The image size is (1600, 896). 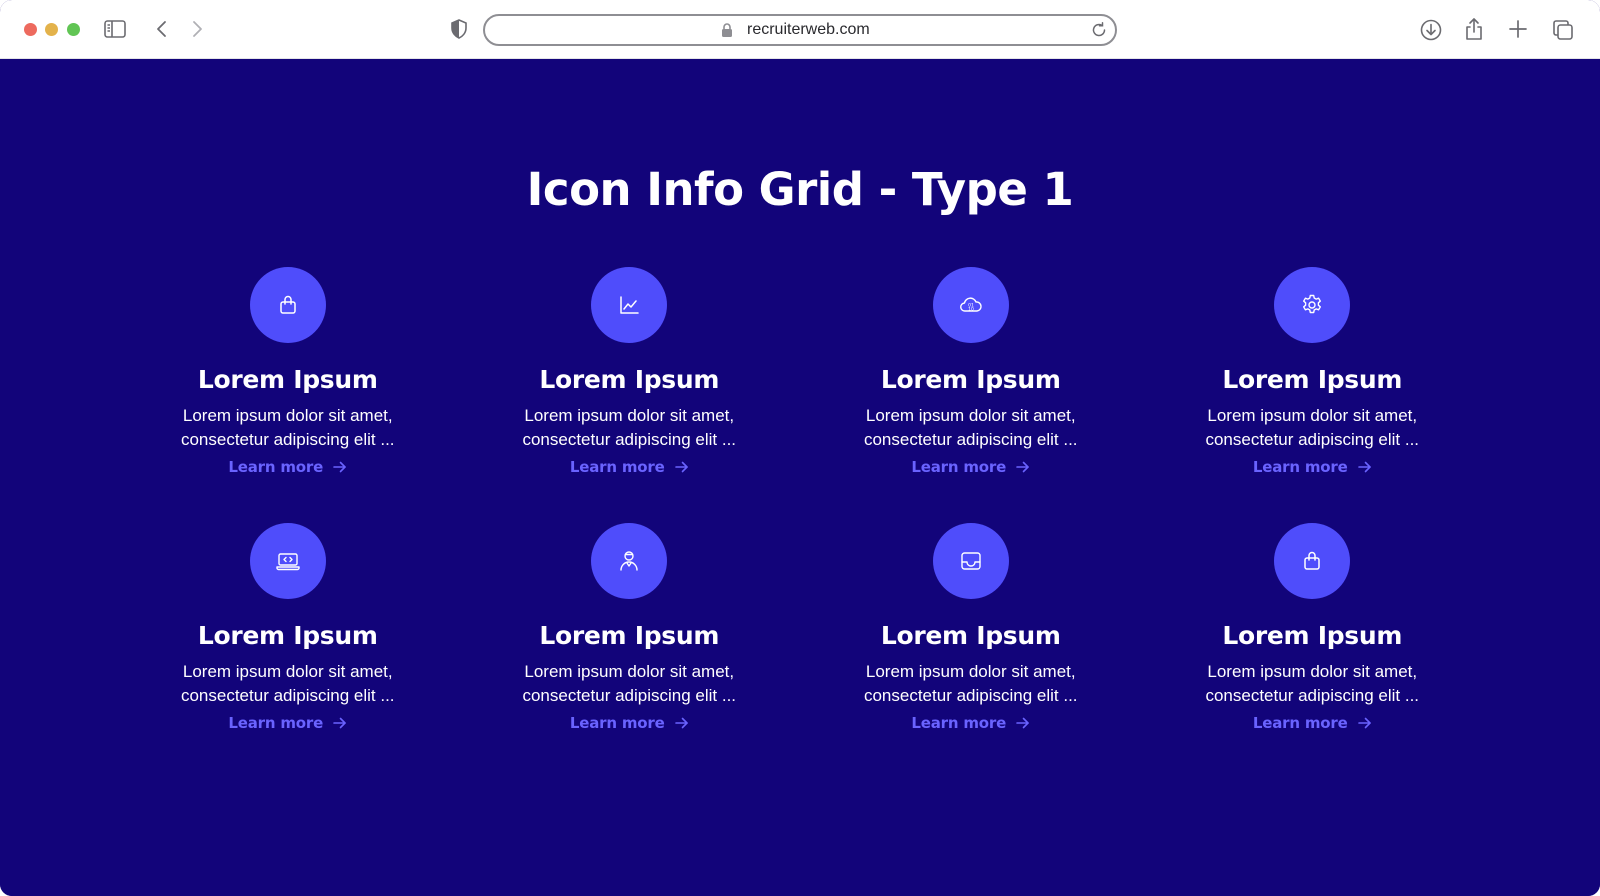 What do you see at coordinates (1518, 29) in the screenshot?
I see `new-tab-icon` at bounding box center [1518, 29].